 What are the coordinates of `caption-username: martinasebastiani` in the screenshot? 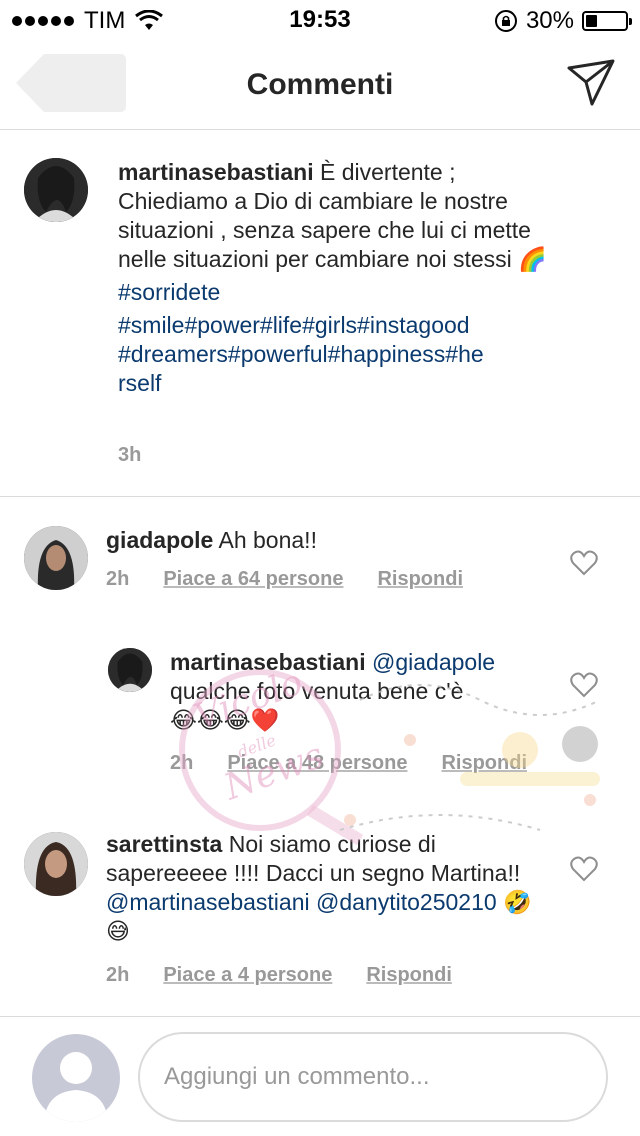 It's located at (216, 172).